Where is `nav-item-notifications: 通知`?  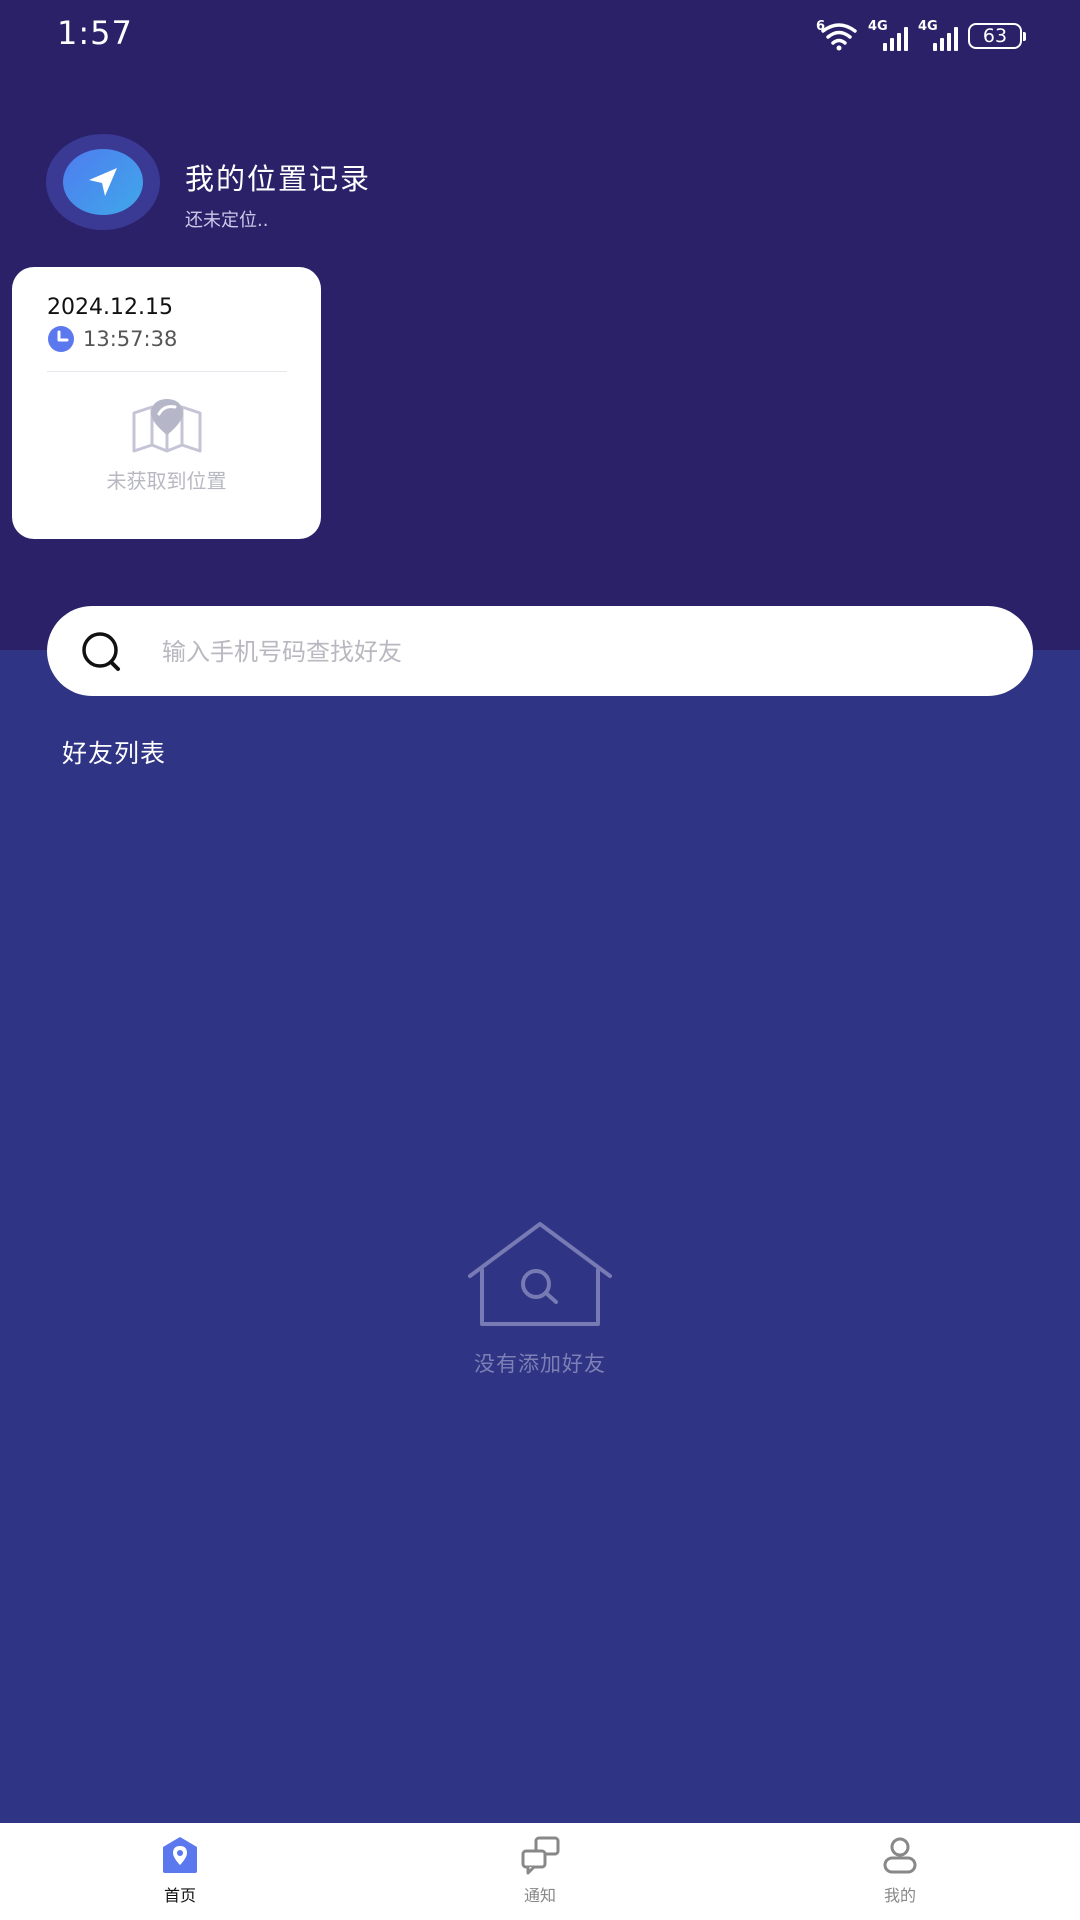
nav-item-notifications: 通知 is located at coordinates (540, 1871).